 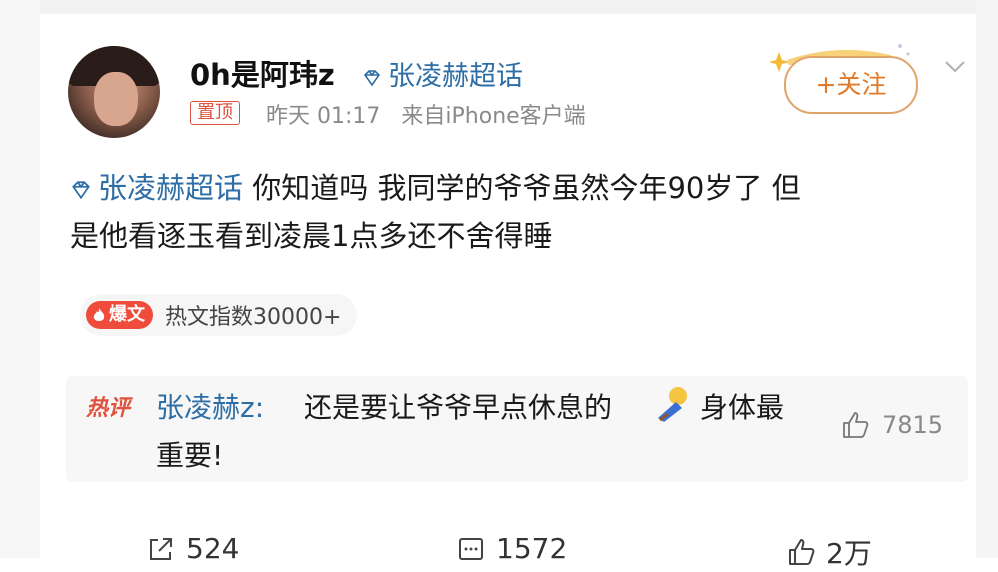 What do you see at coordinates (253, 317) in the screenshot?
I see `hot-index-text: 热文指数30000+` at bounding box center [253, 317].